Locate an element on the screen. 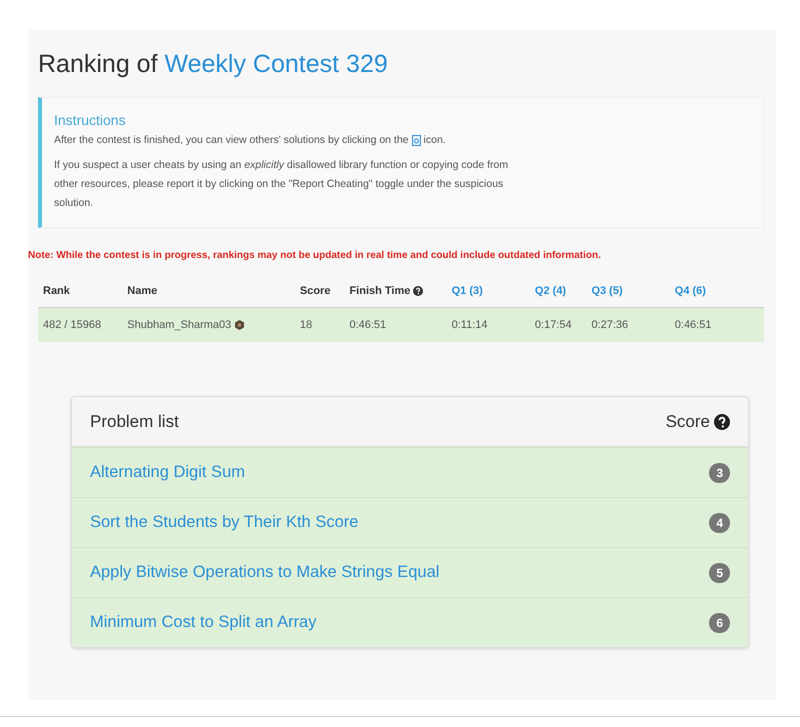 The height and width of the screenshot is (727, 800). column-header: Score is located at coordinates (315, 291).